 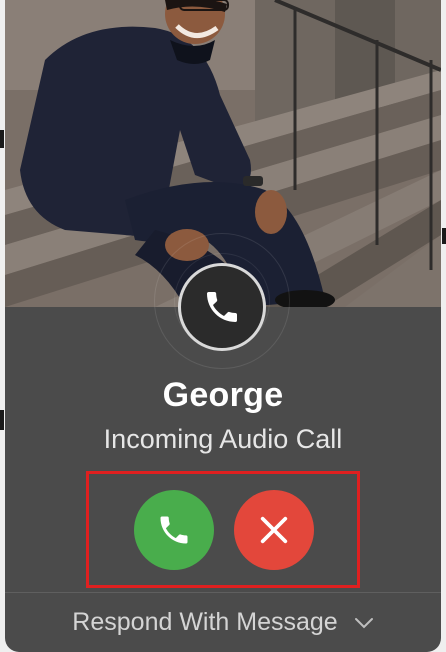 I want to click on caller-name: George, so click(x=223, y=395).